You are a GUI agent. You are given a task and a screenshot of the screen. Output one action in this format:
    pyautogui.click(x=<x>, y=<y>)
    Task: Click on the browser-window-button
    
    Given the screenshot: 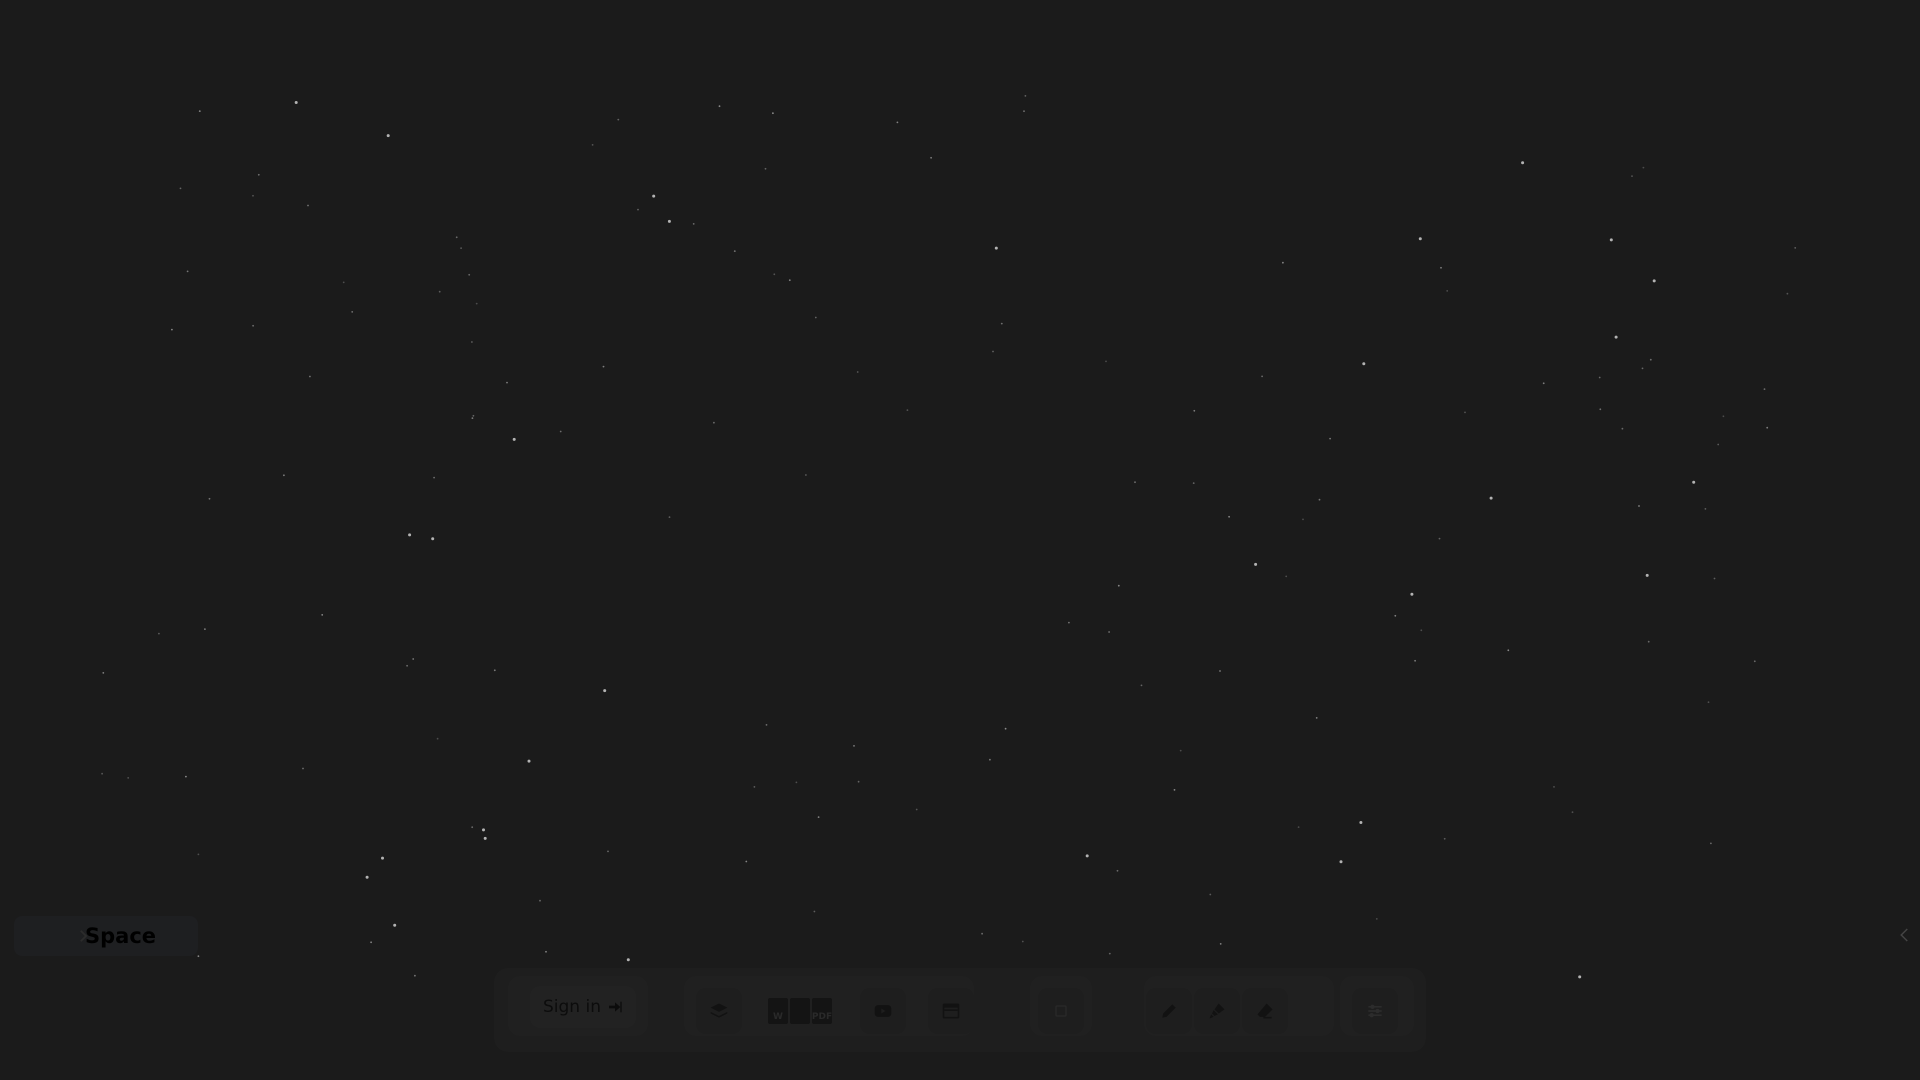 What is the action you would take?
    pyautogui.click(x=951, y=1011)
    